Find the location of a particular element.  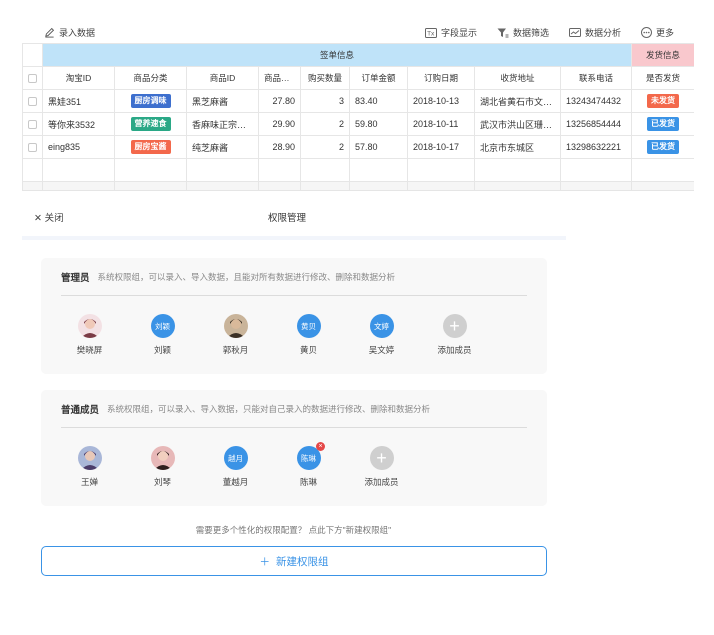

svg-text: Tx is located at coordinates (430, 33).